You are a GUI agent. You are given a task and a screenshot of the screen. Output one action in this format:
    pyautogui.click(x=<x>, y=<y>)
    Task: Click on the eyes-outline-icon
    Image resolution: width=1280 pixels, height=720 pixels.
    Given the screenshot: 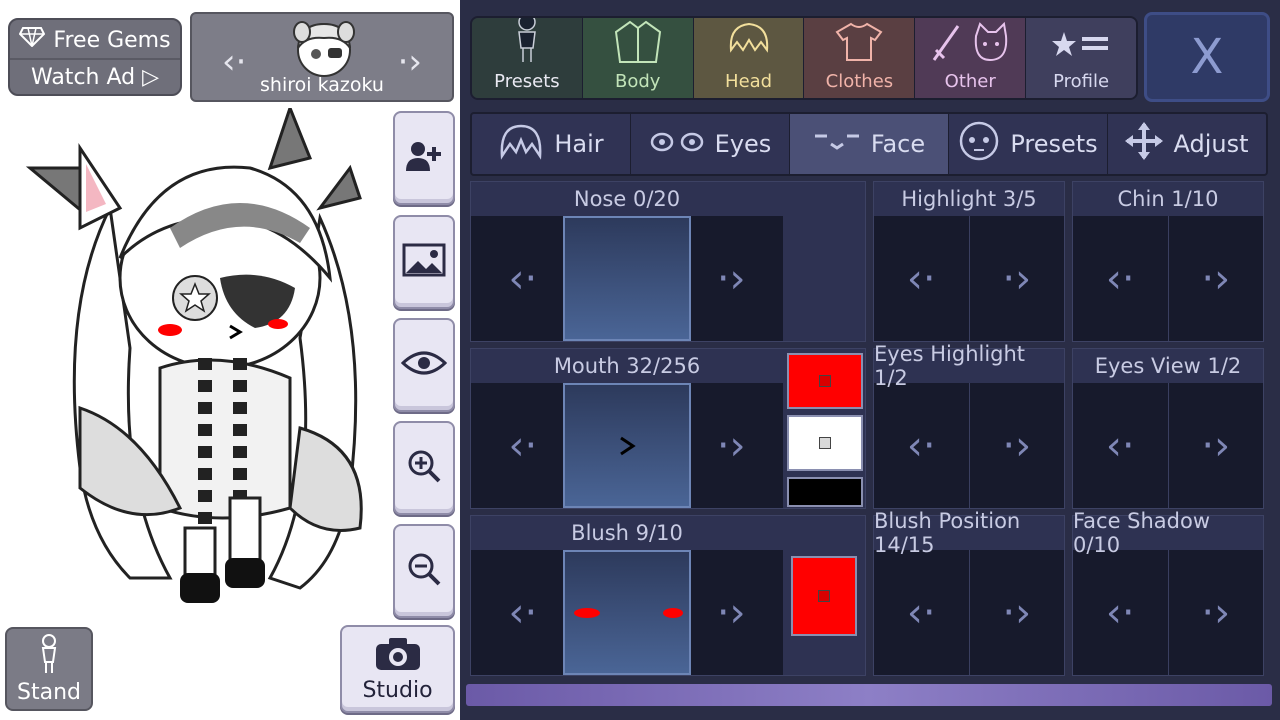 What is the action you would take?
    pyautogui.click(x=677, y=144)
    